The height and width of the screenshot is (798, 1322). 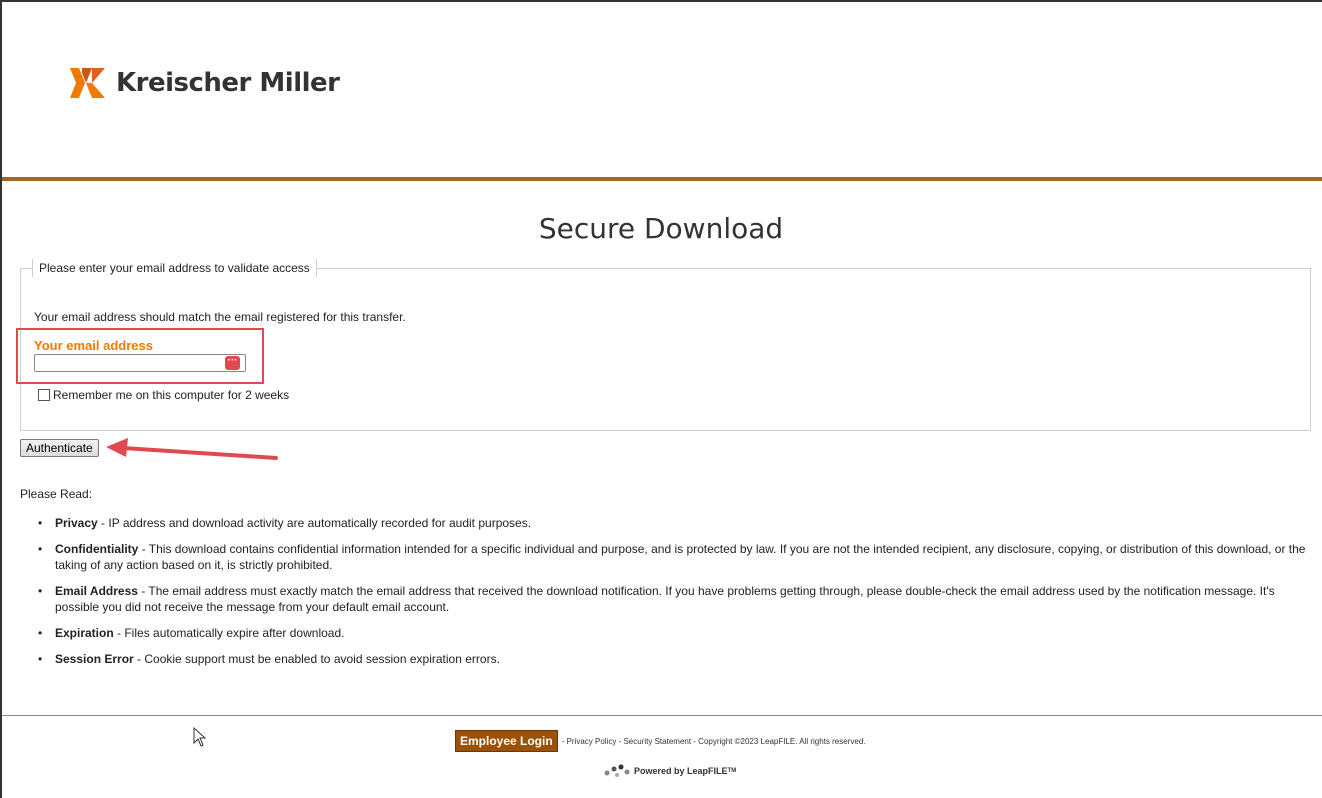 What do you see at coordinates (661, 228) in the screenshot?
I see `page-title: Secure Download` at bounding box center [661, 228].